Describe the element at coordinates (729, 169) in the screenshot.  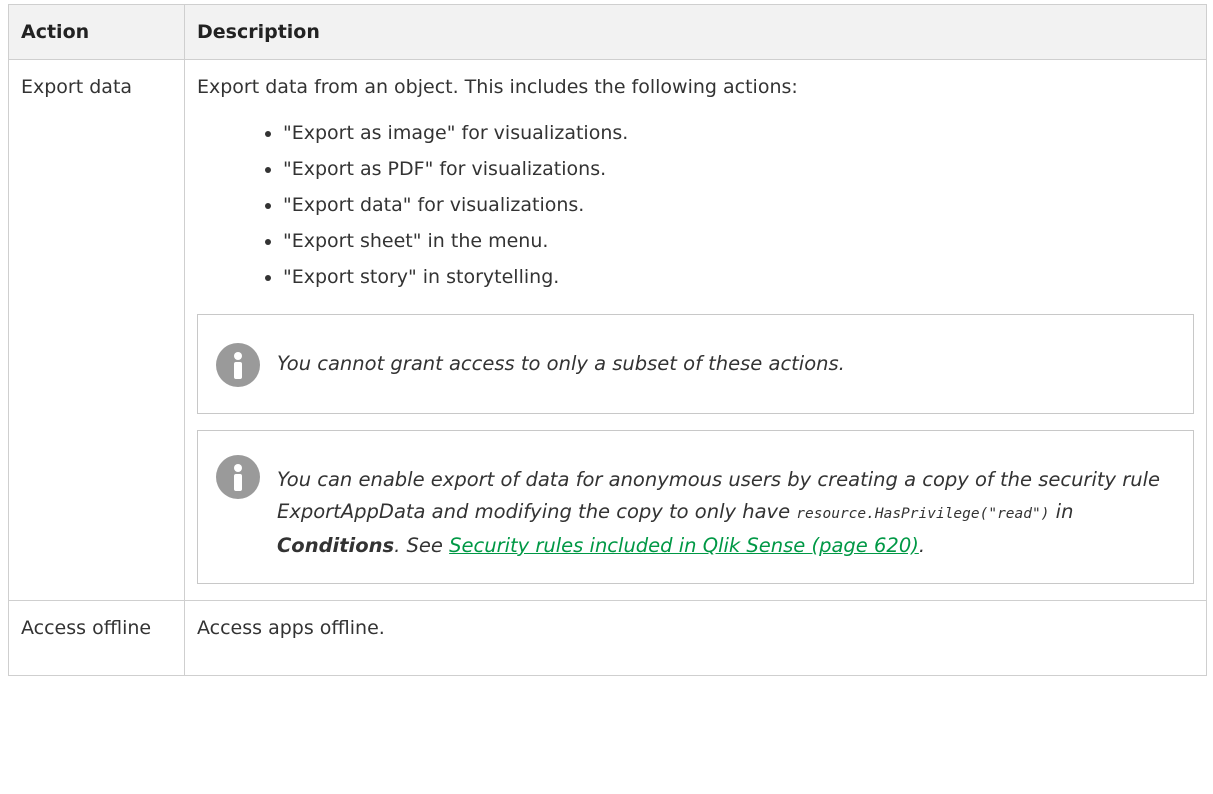
I see `list-item: "Export as PDF" for visualizations.` at that location.